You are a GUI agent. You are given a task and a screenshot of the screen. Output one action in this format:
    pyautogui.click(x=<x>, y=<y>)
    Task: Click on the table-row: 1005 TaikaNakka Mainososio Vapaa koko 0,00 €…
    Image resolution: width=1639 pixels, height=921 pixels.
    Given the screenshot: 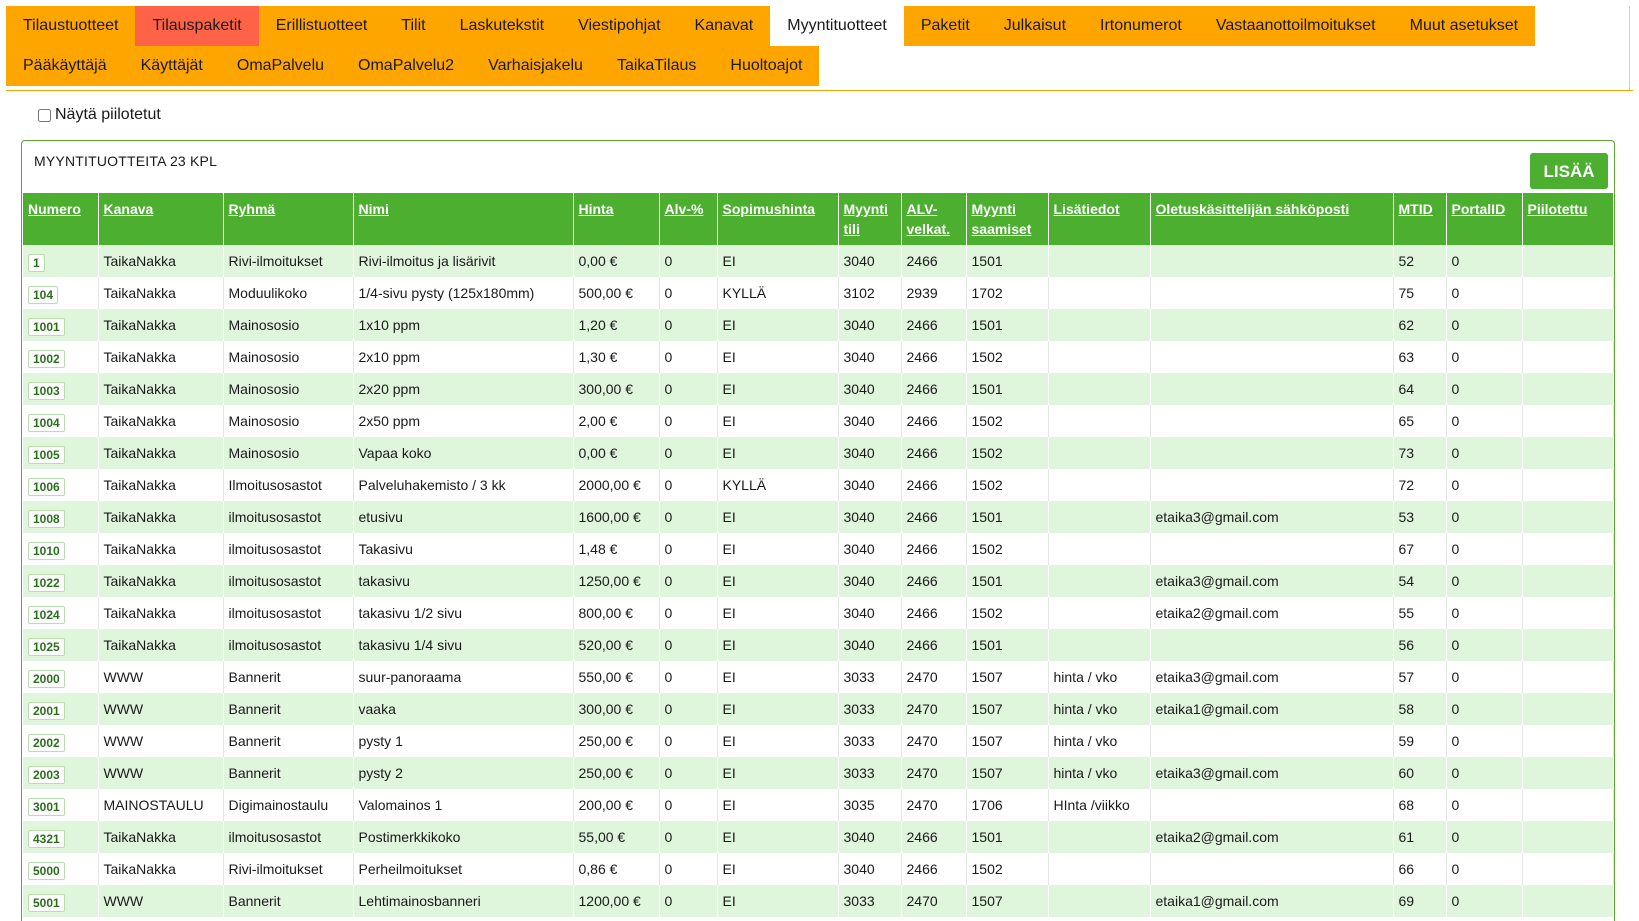 What is the action you would take?
    pyautogui.click(x=818, y=453)
    